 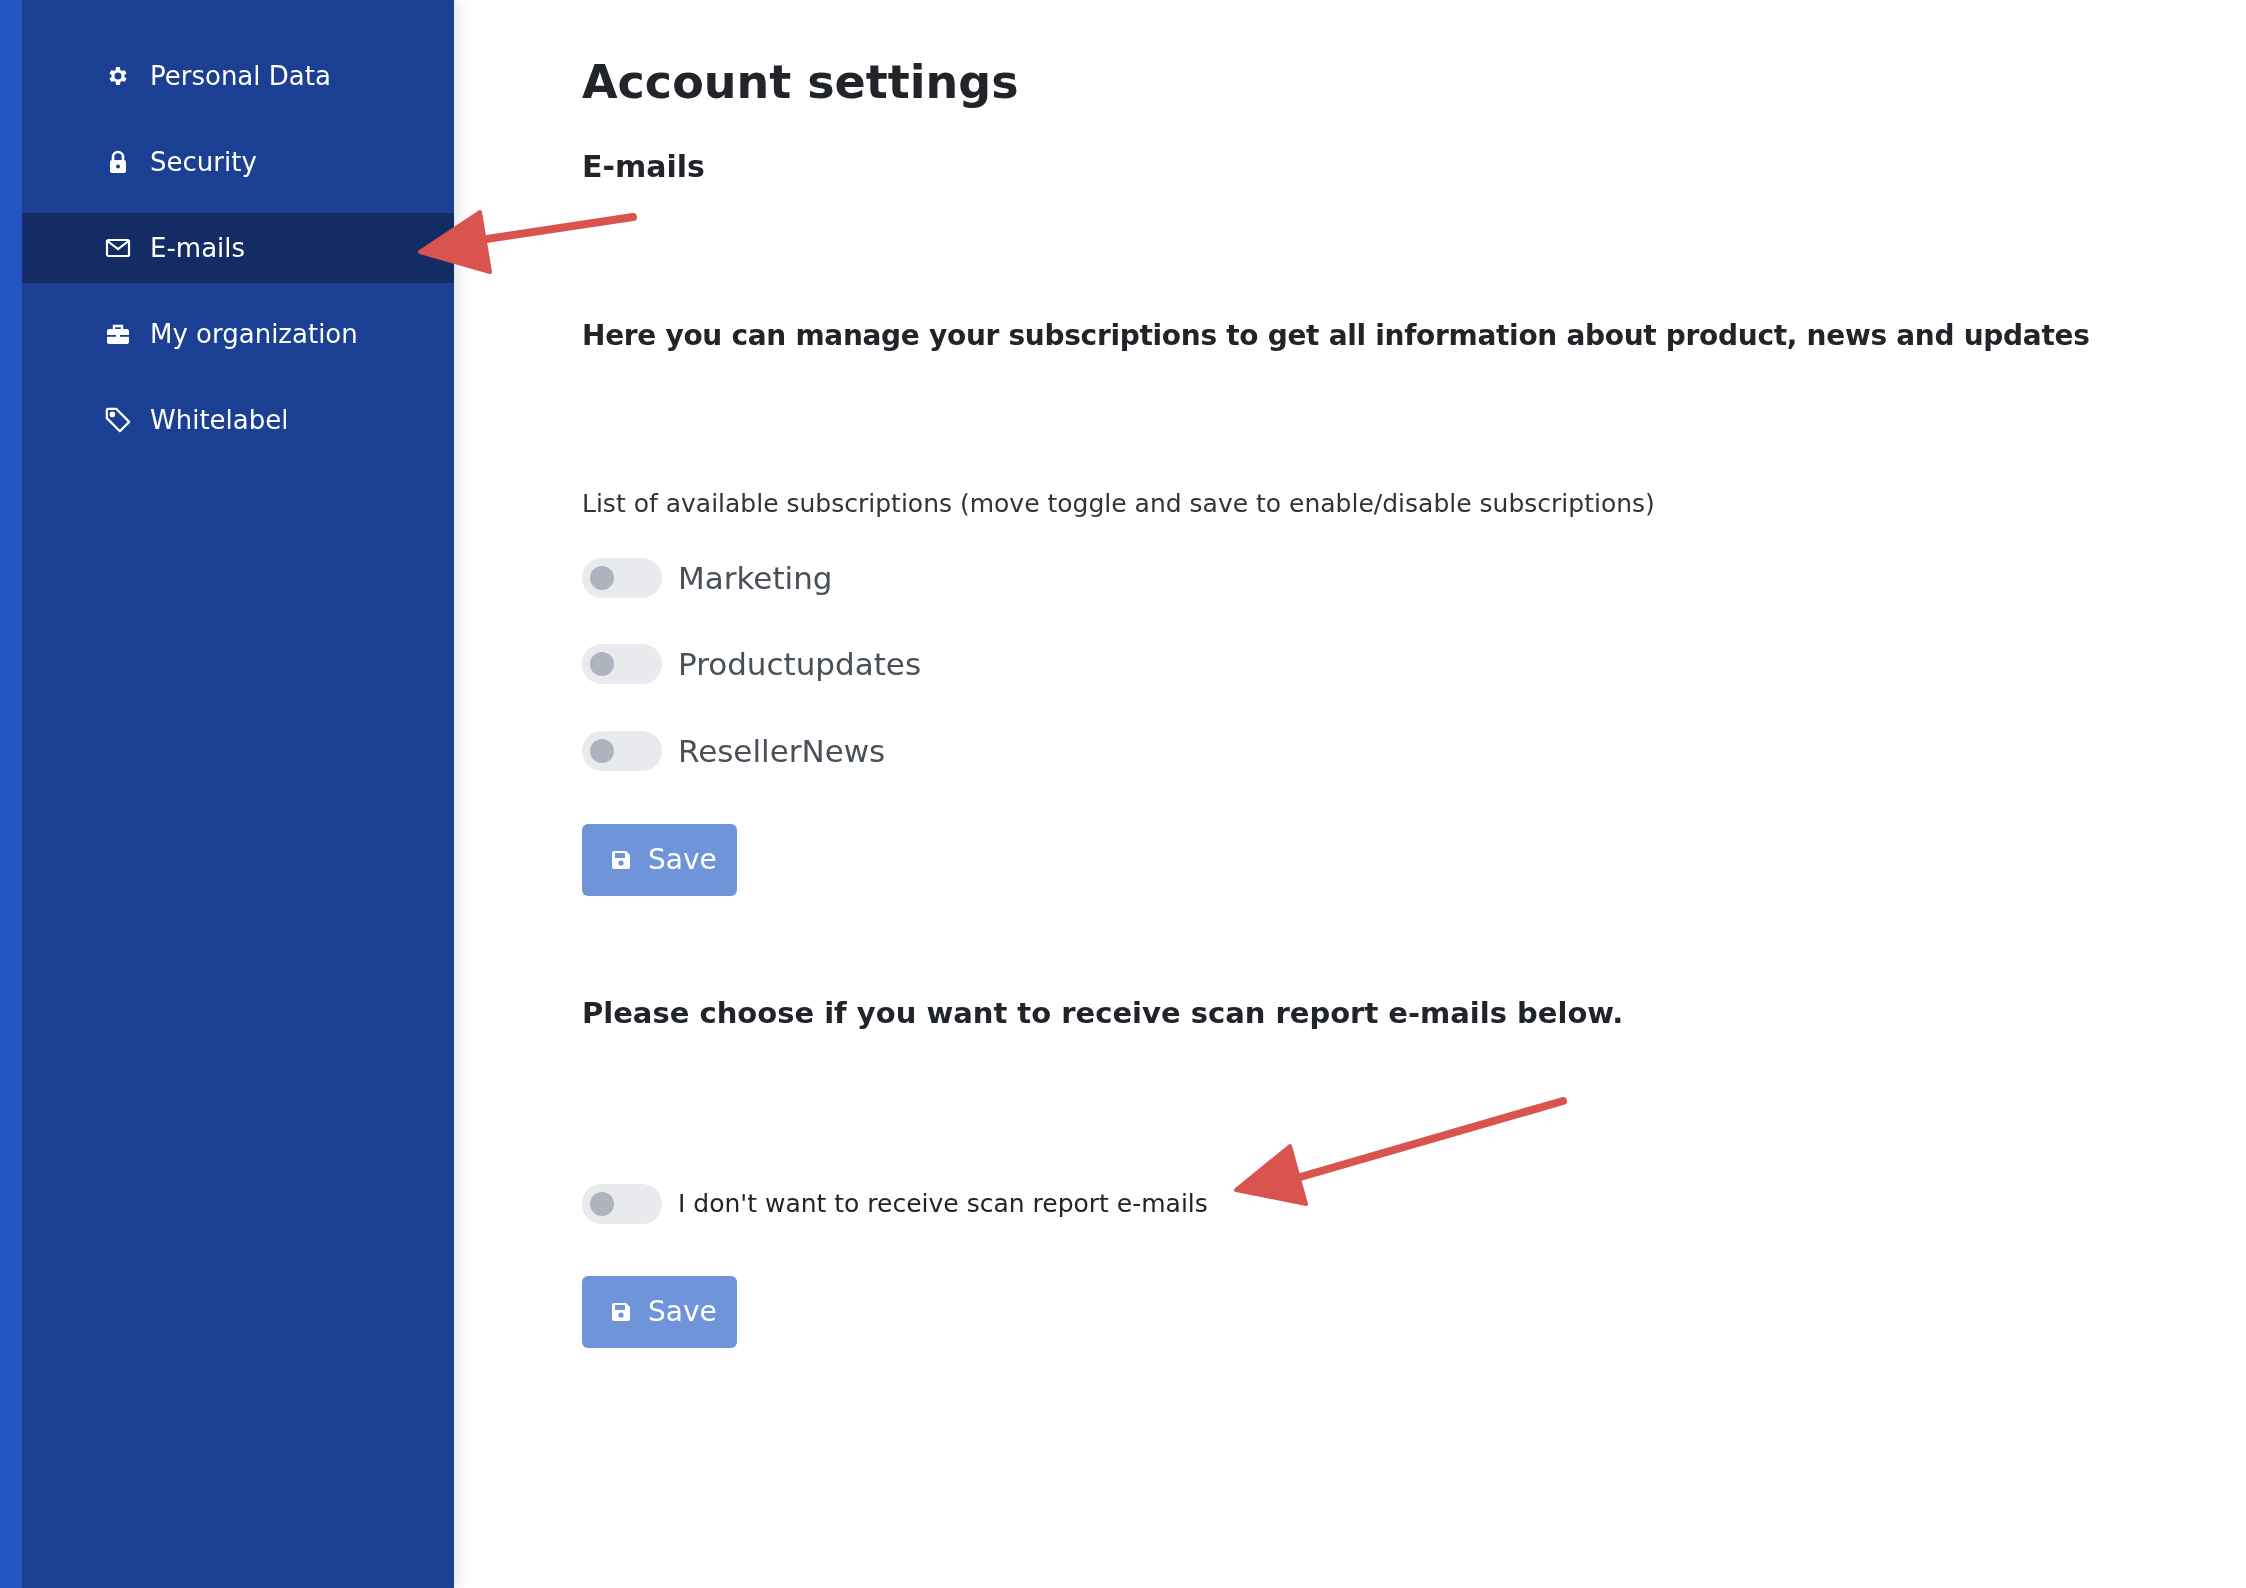 I want to click on sidebar-item: My organization, so click(x=238, y=334).